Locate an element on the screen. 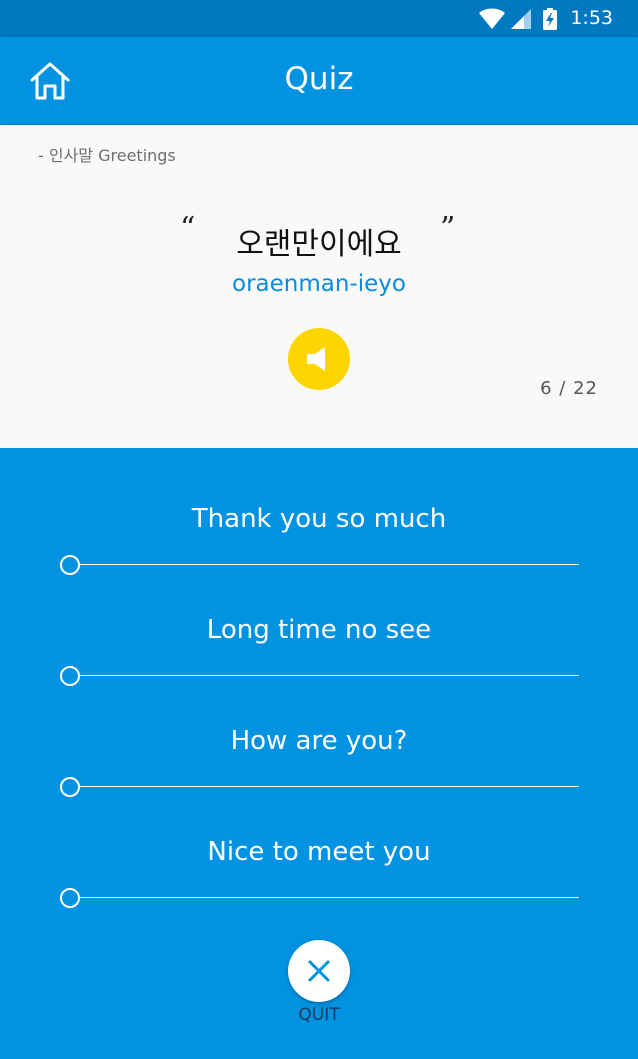  page-title: Quiz is located at coordinates (319, 79).